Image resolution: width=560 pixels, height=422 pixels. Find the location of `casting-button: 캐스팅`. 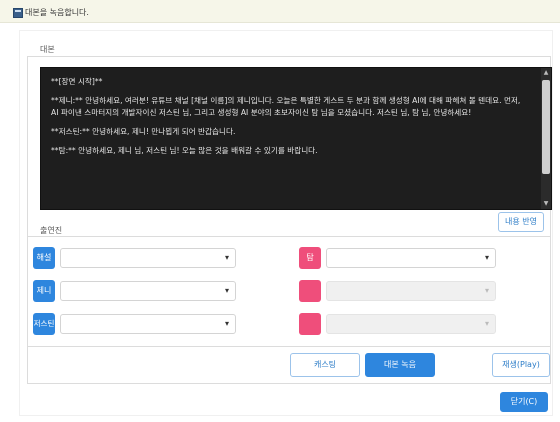

casting-button: 캐스팅 is located at coordinates (325, 365).